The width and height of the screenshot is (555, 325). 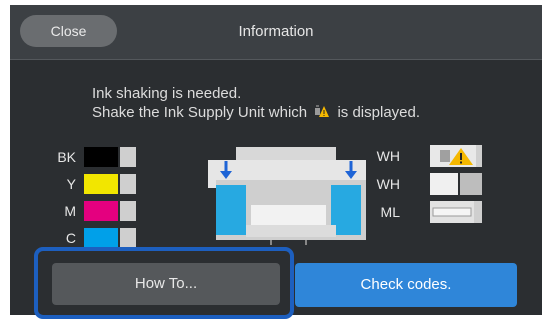 What do you see at coordinates (110, 184) in the screenshot?
I see `ink-level-y` at bounding box center [110, 184].